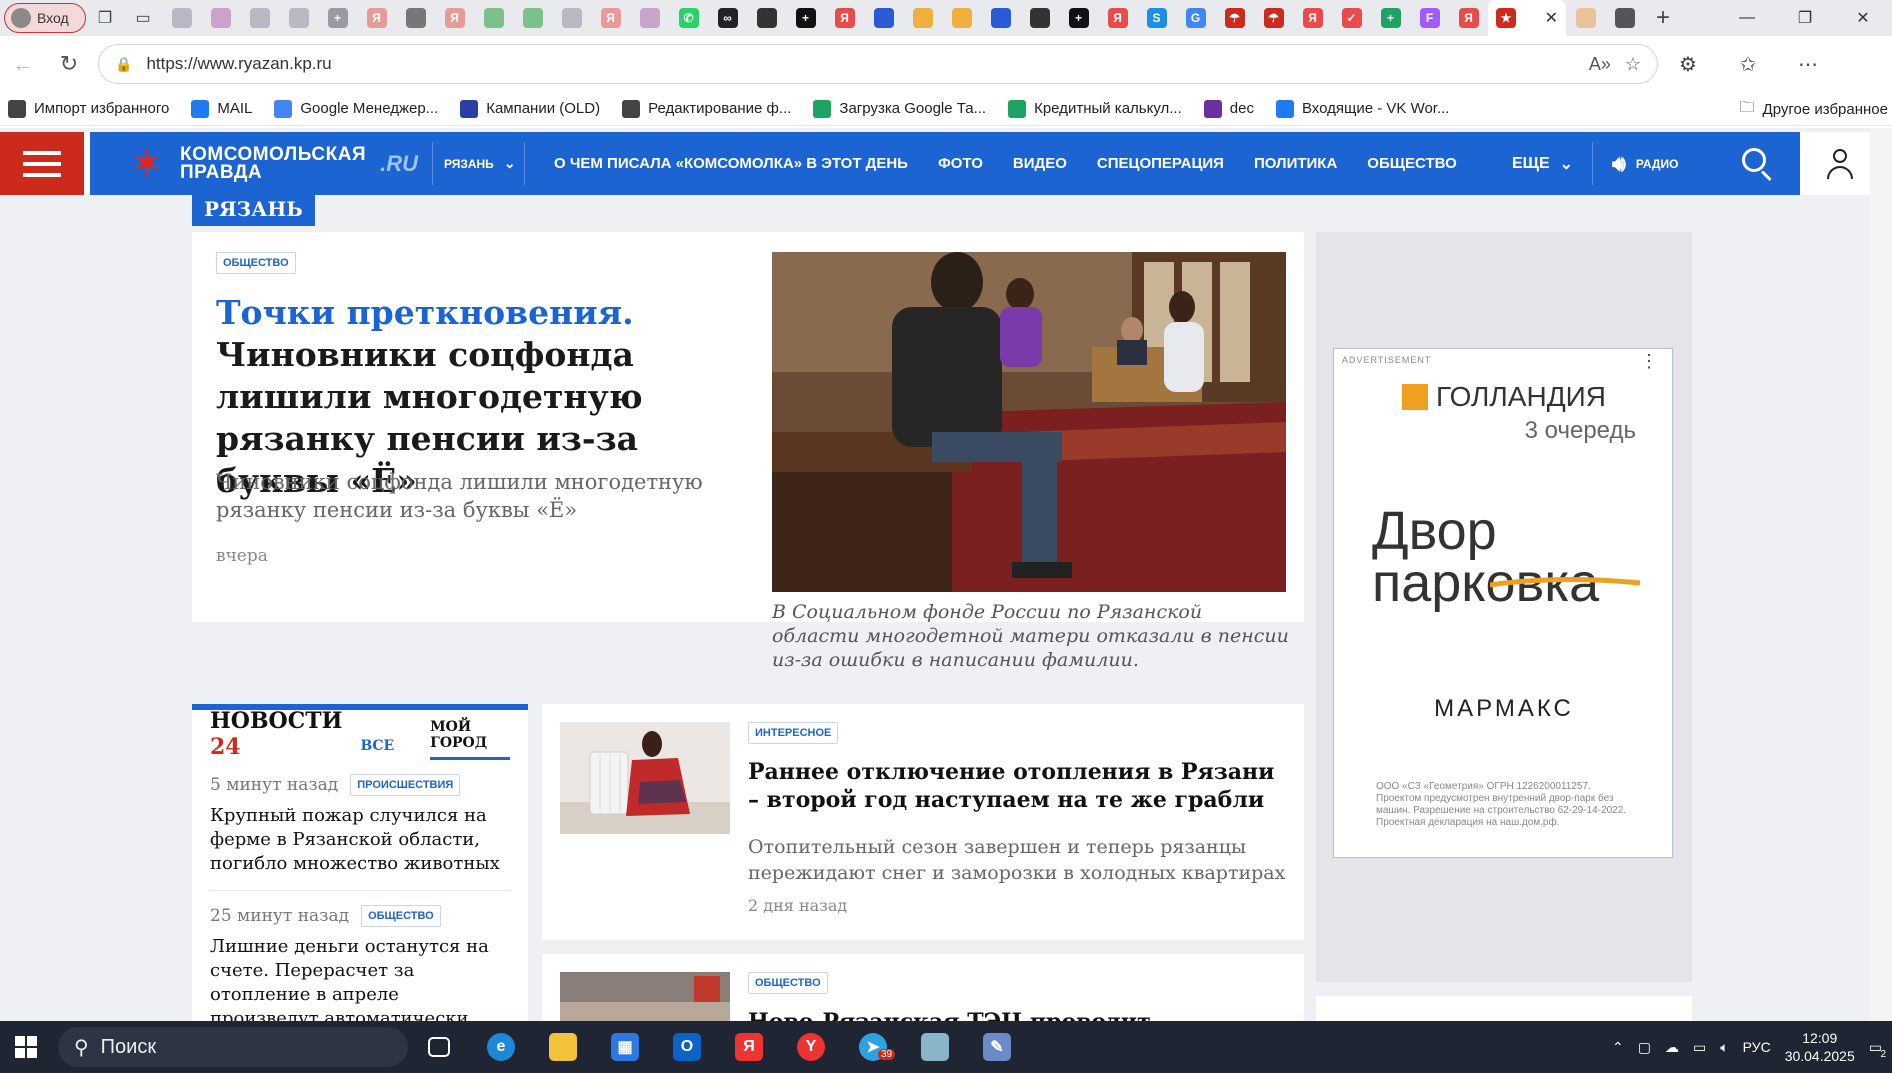  Describe the element at coordinates (788, 983) in the screenshot. I see `article-tag: ОБЩЕСТВО` at that location.